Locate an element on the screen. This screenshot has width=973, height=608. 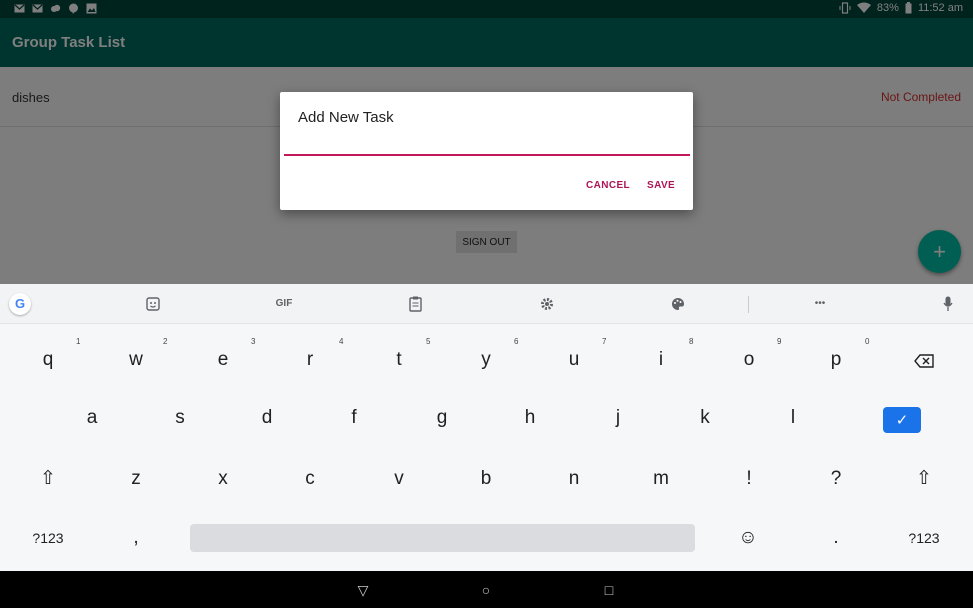
key-exclamation: ! is located at coordinates (749, 479).